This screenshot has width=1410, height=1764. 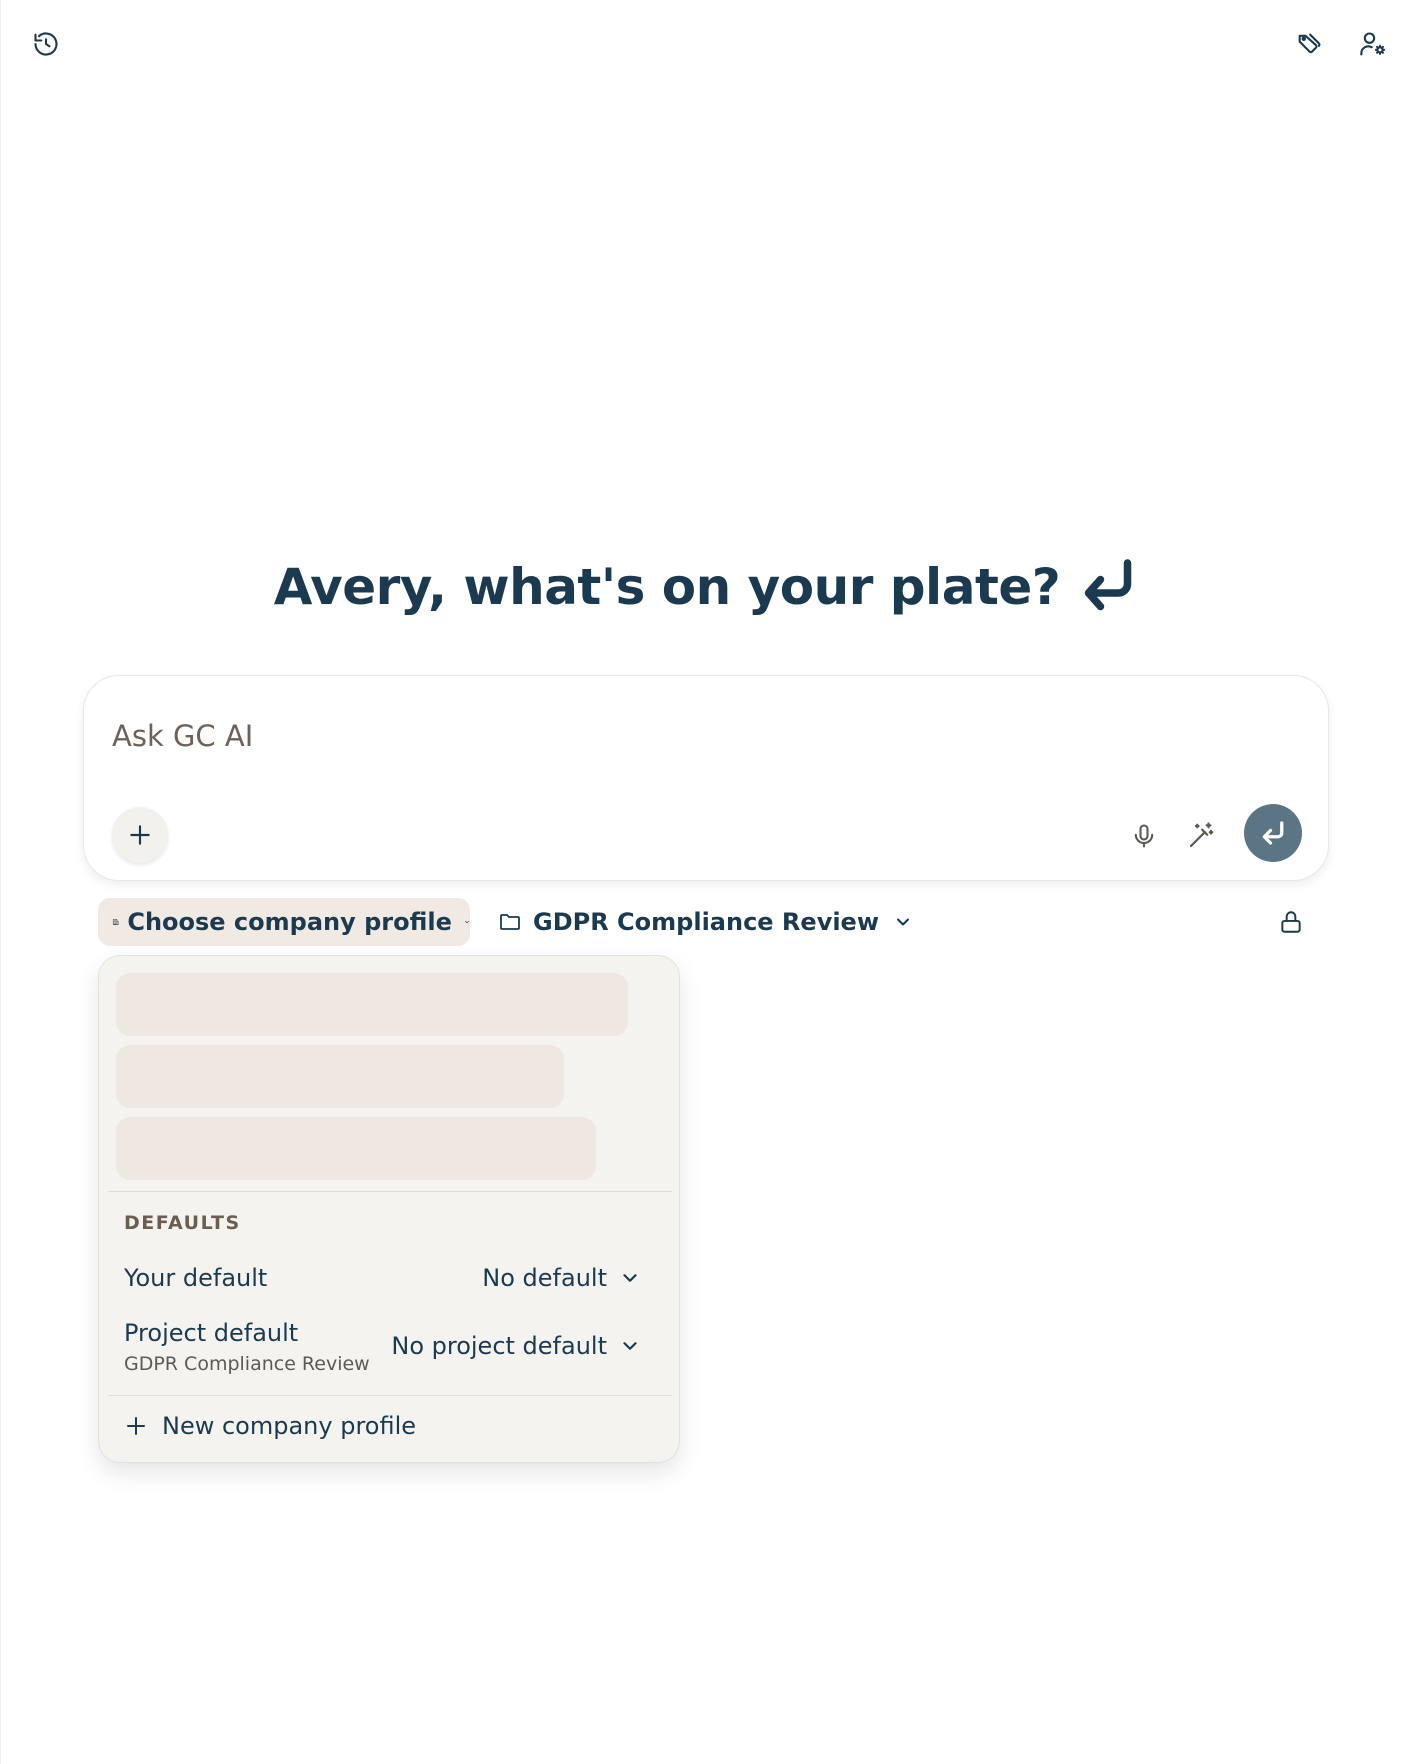 I want to click on building-icon, so click(x=115, y=922).